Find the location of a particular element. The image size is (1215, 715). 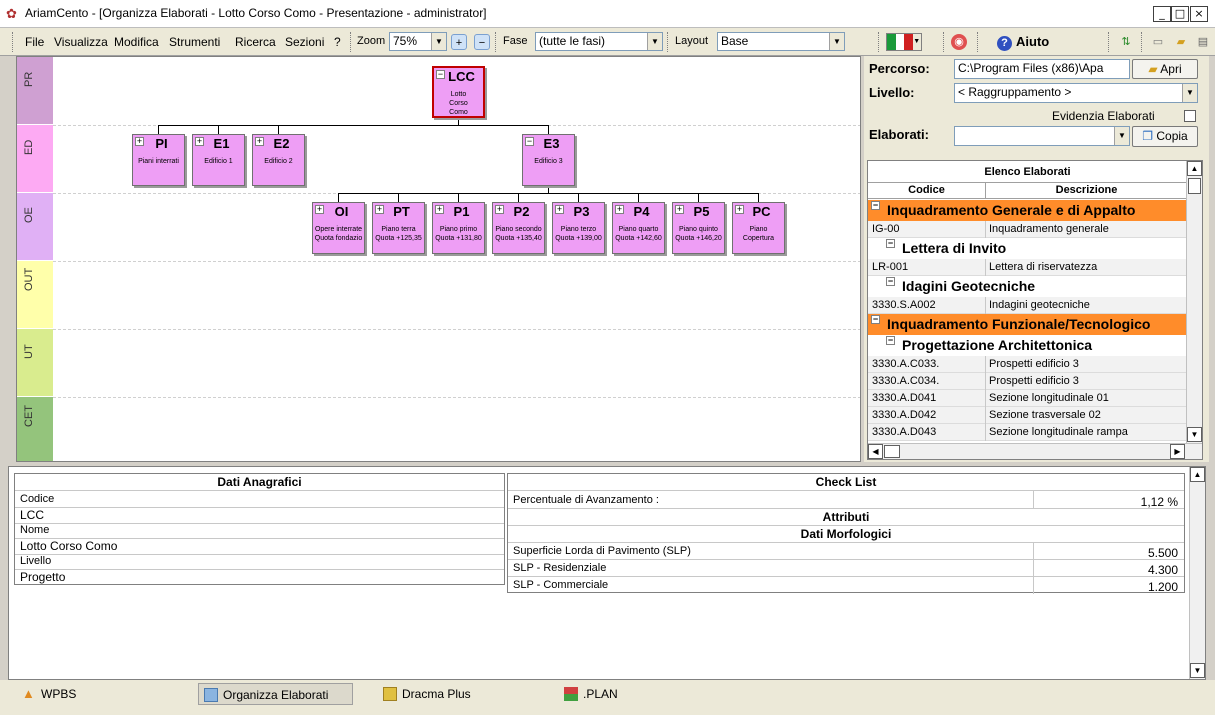

table-row: 3330.S.A002 Indagini geotecniche is located at coordinates (1027, 305).